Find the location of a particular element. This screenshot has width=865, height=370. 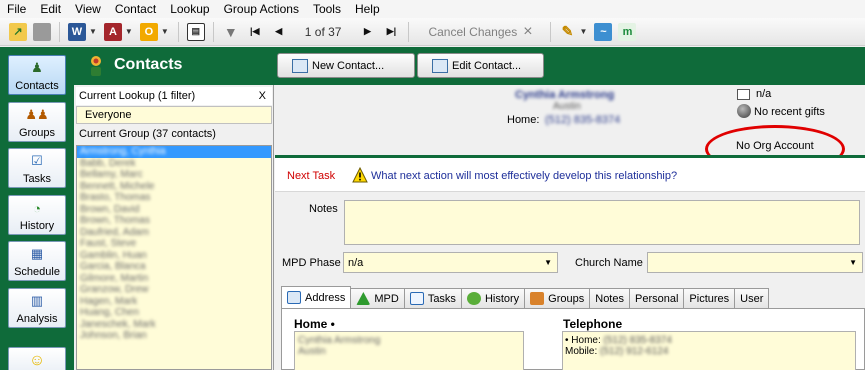

tab-user: User is located at coordinates (752, 298).